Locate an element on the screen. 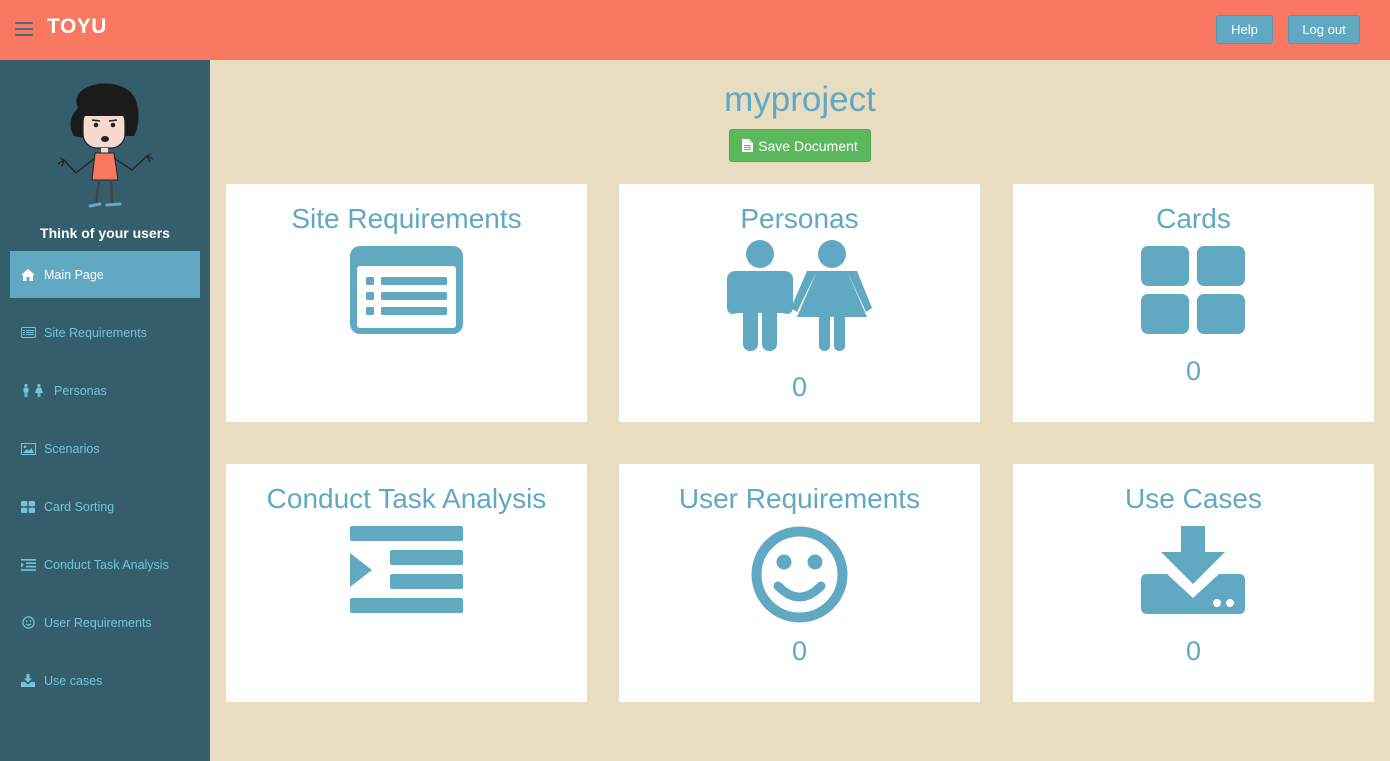 This screenshot has height=761, width=1390. sidebar-item-scenarios: Scenarios is located at coordinates (105, 448).